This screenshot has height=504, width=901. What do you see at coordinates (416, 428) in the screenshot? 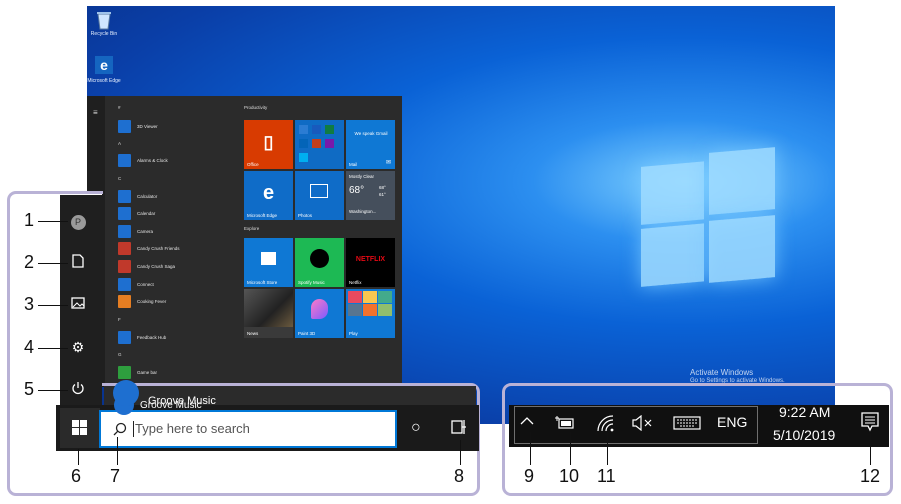
I see `cortana-icon: ○` at bounding box center [416, 428].